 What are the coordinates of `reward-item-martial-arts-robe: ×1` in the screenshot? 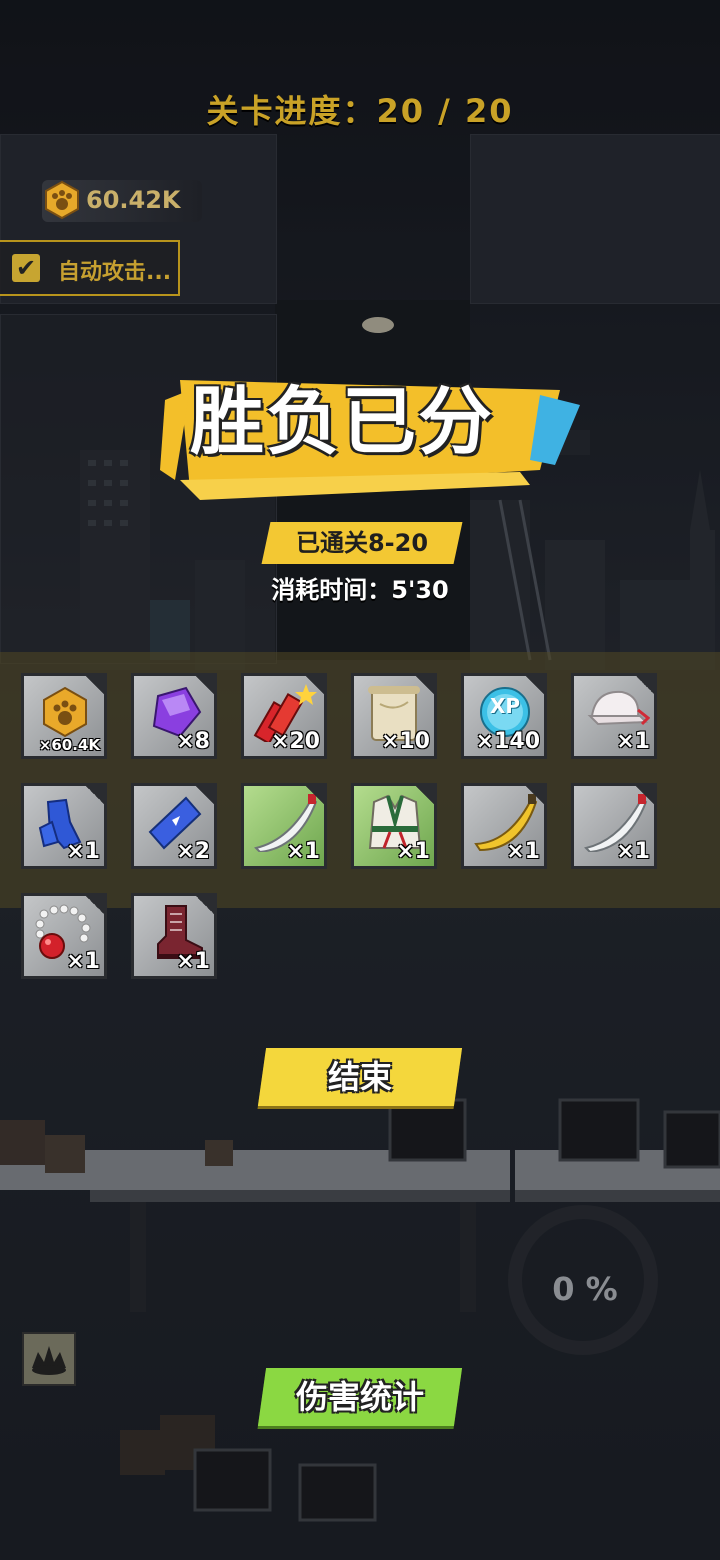 It's located at (394, 826).